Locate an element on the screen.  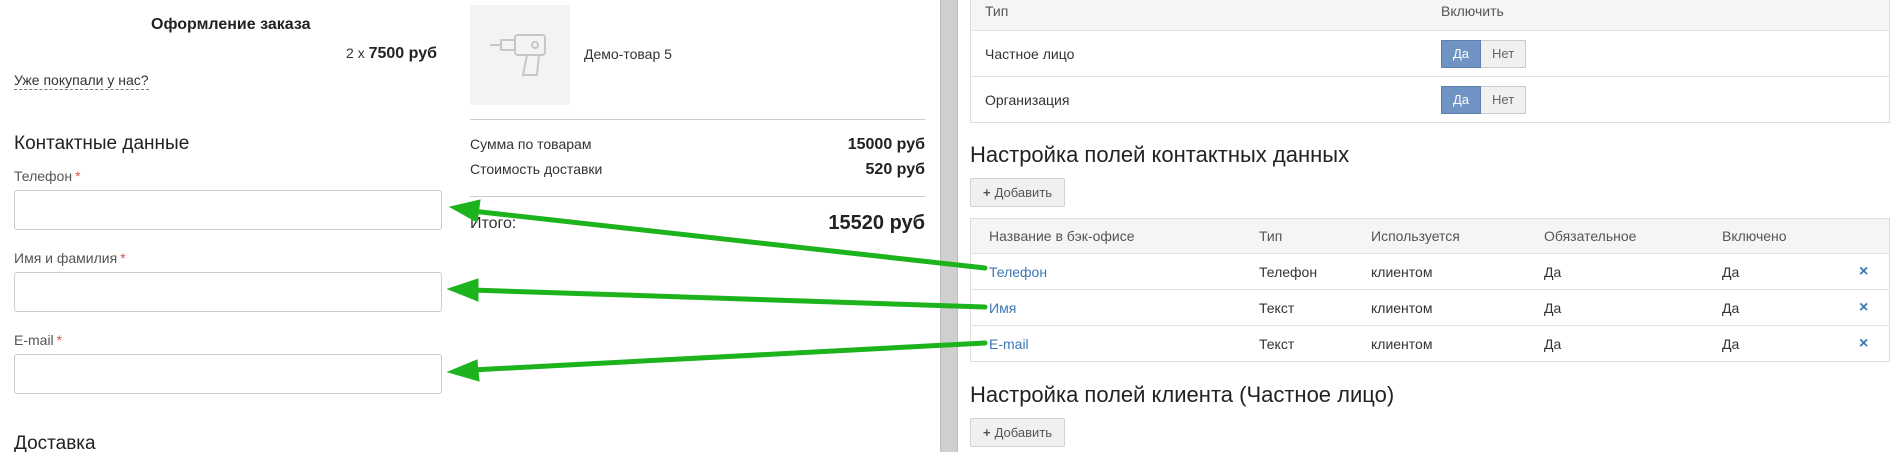
table-row: Телефон Телефон клиентом Да Да × is located at coordinates (1430, 271).